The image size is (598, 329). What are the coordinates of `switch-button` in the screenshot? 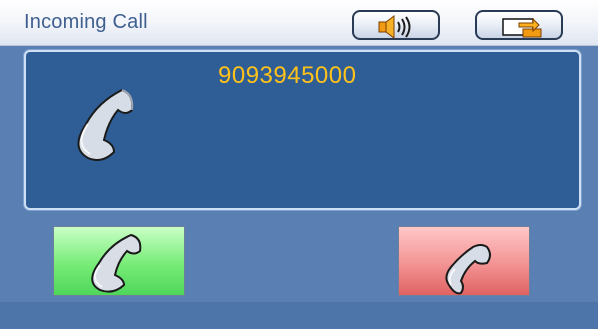 It's located at (519, 25).